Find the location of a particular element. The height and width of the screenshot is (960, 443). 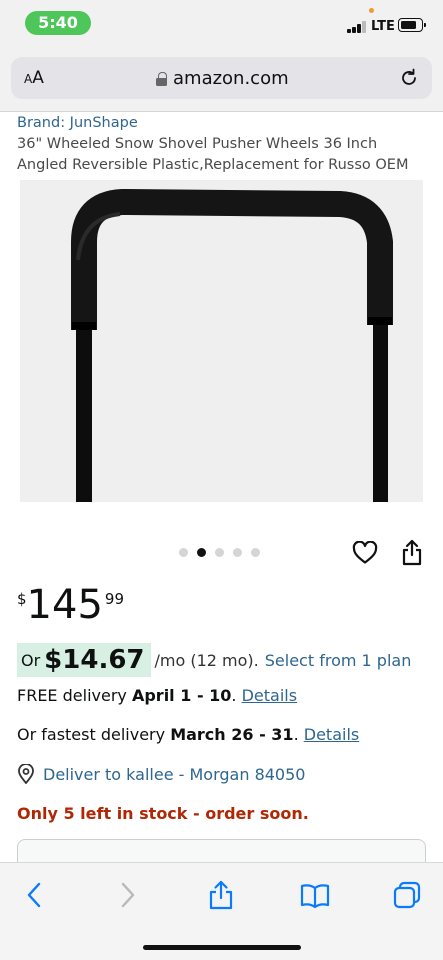

toolbar-share-icon is located at coordinates (221, 895).